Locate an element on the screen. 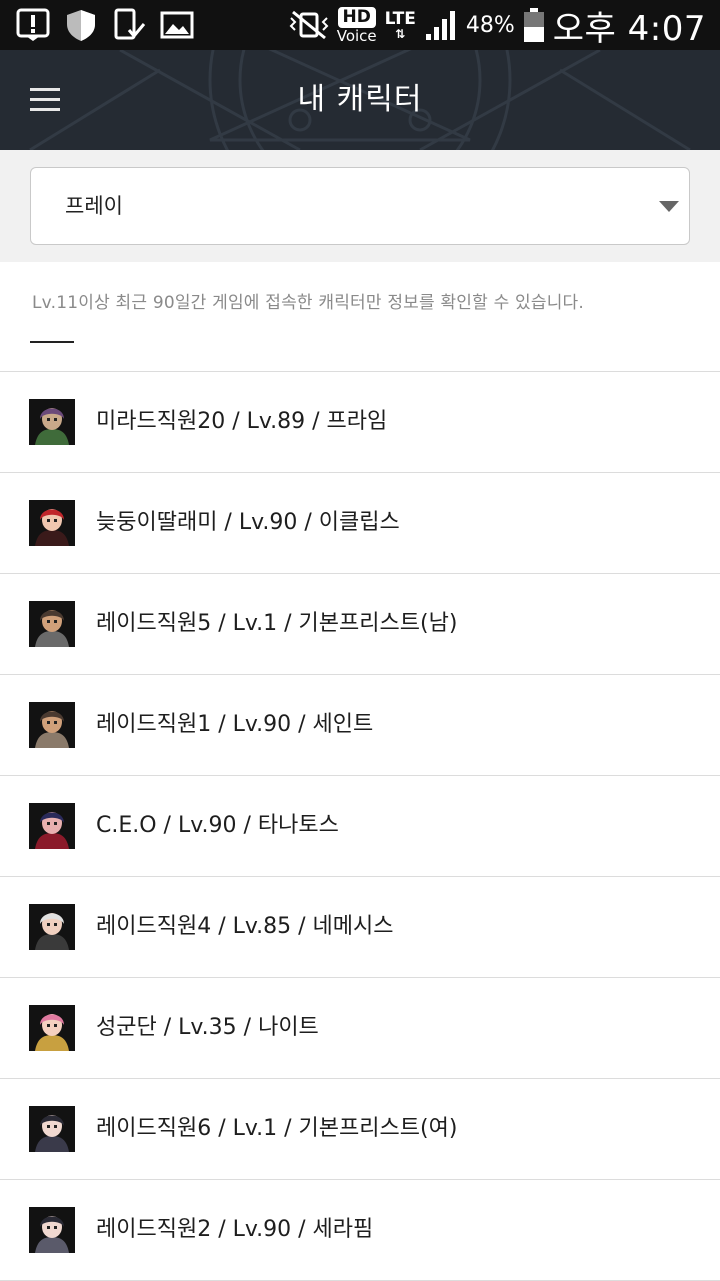 The width and height of the screenshot is (720, 1281). character-label: 레이드직원2 / Lv.90 / 세라핌 is located at coordinates (235, 1229).